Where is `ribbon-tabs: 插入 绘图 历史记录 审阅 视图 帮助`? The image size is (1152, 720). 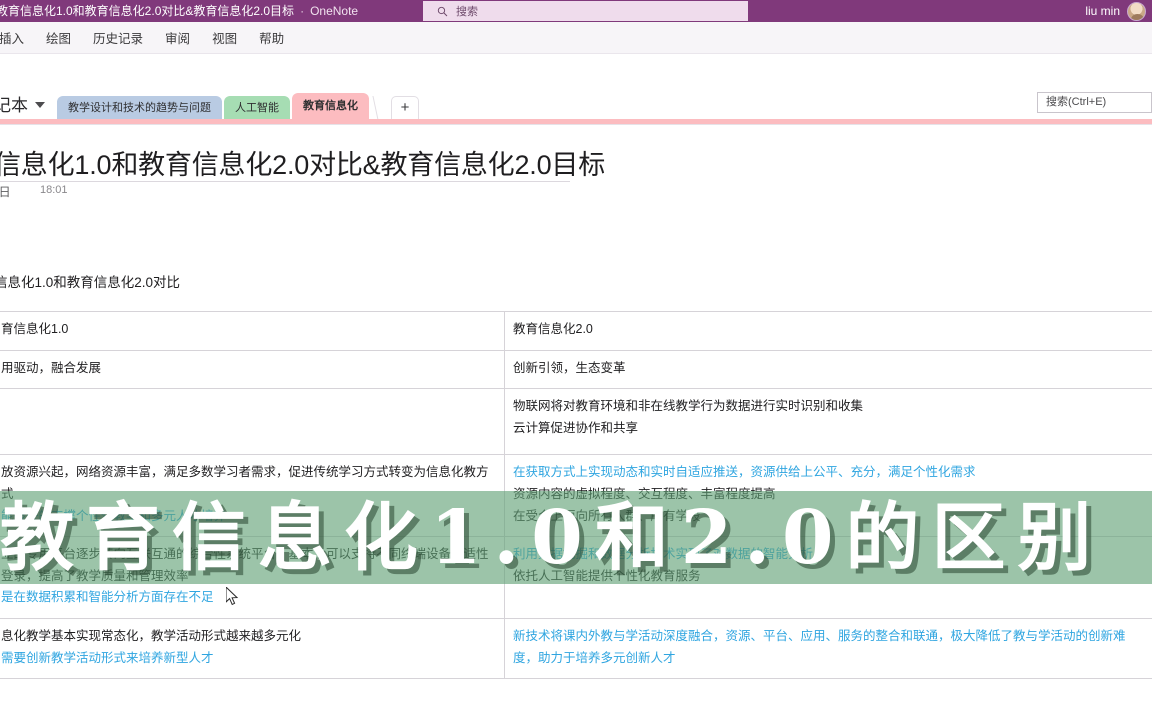 ribbon-tabs: 插入 绘图 历史记录 审阅 视图 帮助 is located at coordinates (576, 38).